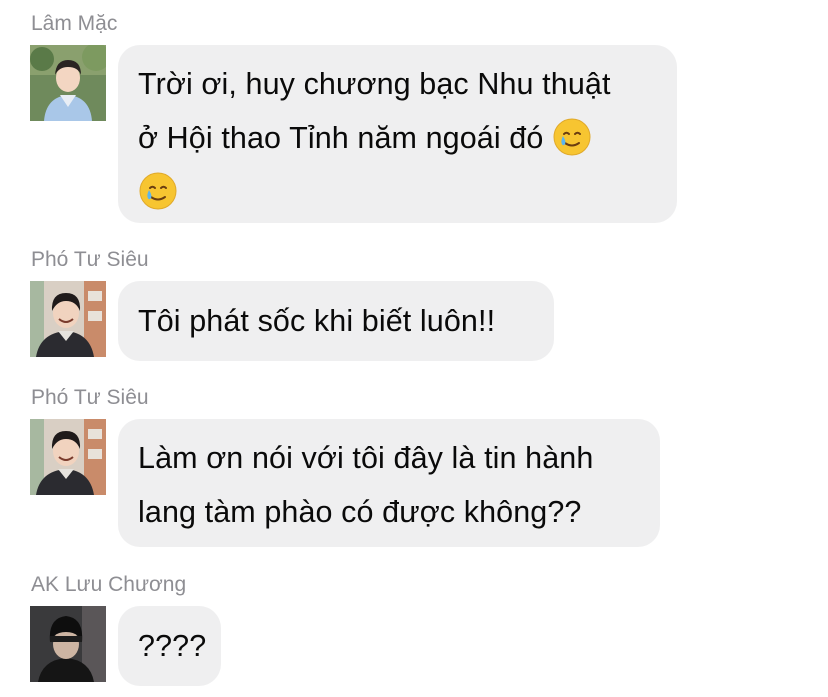 This screenshot has height=697, width=828. I want to click on message-line: Làm ơn nói với tôi đây là tin hành, so click(366, 458).